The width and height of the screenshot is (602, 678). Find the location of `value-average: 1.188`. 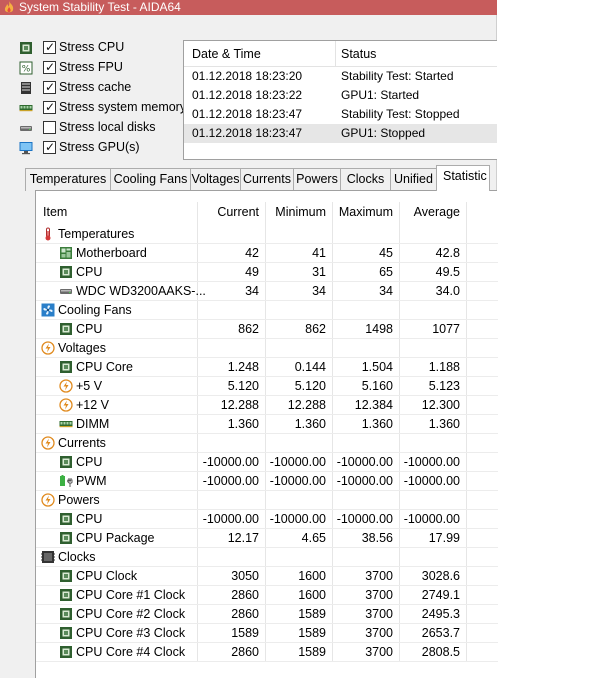

value-average: 1.188 is located at coordinates (444, 367).